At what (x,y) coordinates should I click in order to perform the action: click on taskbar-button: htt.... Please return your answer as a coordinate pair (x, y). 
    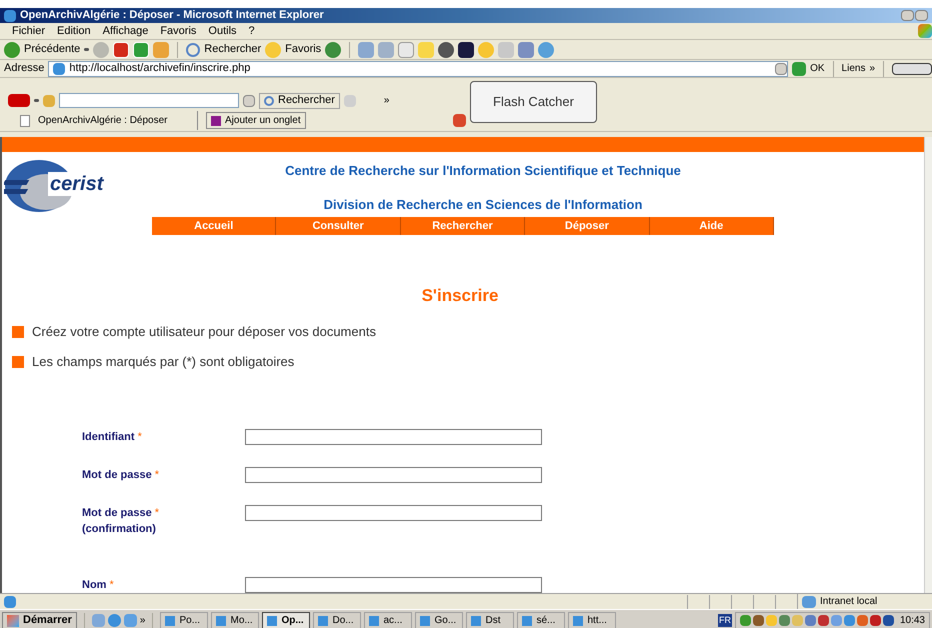
    Looking at the image, I should click on (592, 620).